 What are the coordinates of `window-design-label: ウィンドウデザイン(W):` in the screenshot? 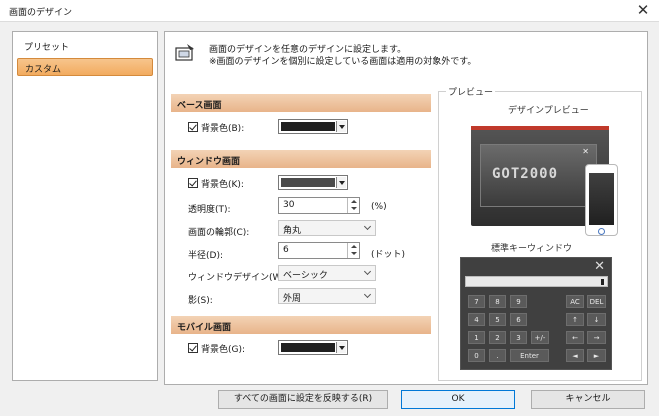 It's located at (238, 278).